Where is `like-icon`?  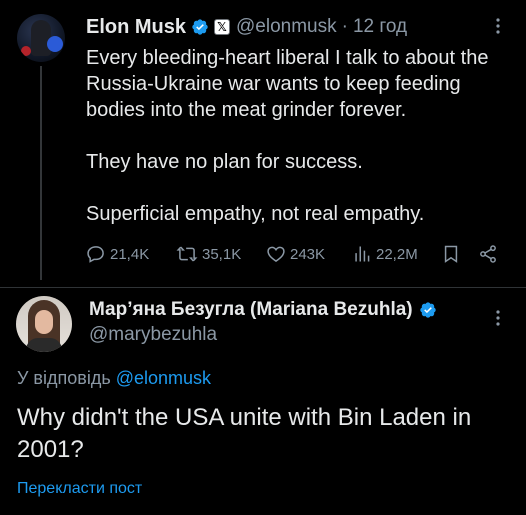 like-icon is located at coordinates (276, 254).